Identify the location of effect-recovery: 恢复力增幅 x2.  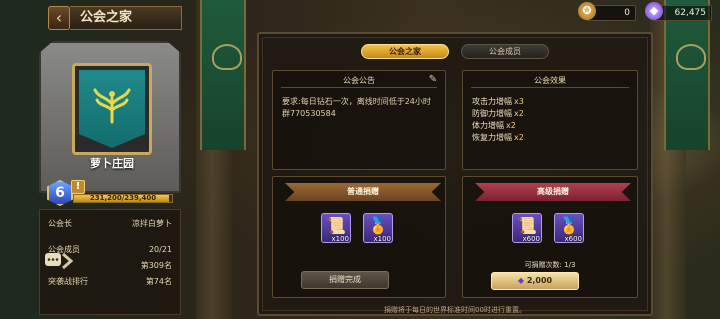
(498, 137).